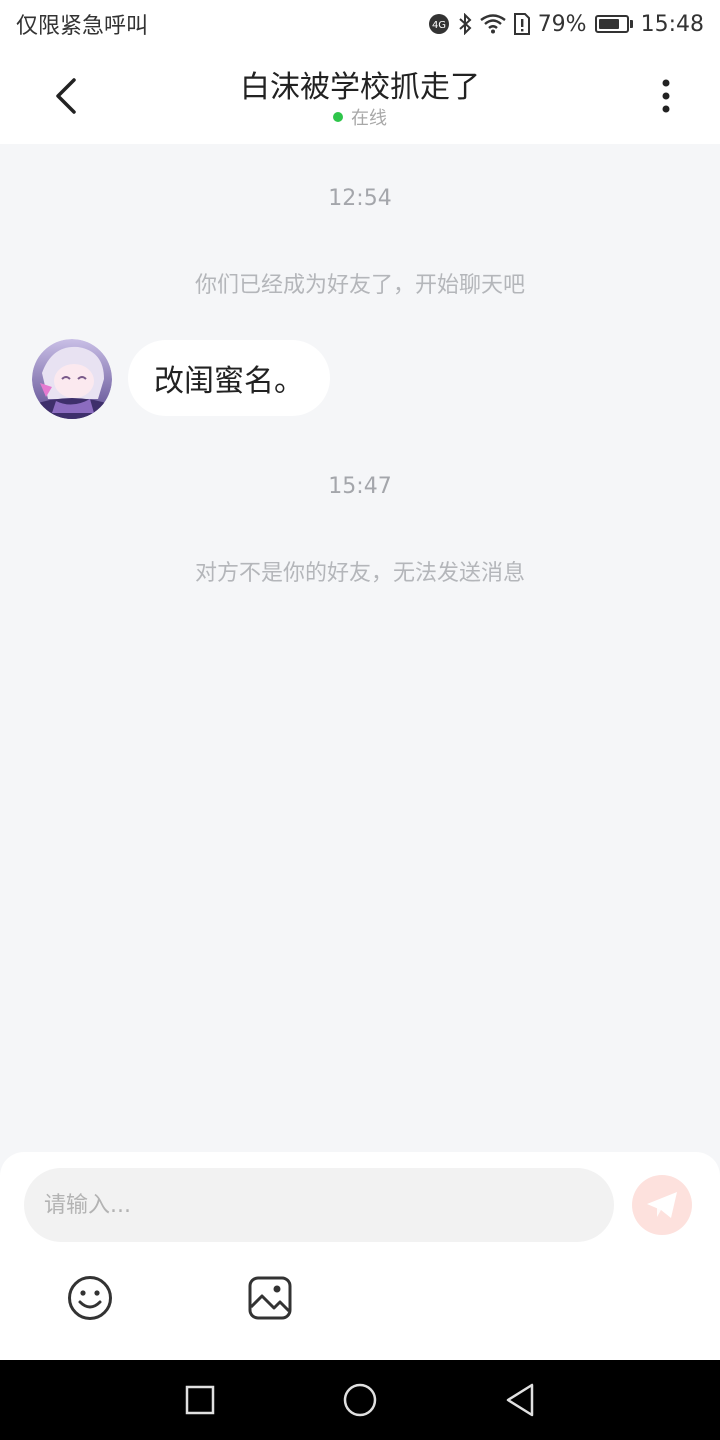 The image size is (720, 1440). I want to click on message-bubble: 改闺蜜名。, so click(229, 378).